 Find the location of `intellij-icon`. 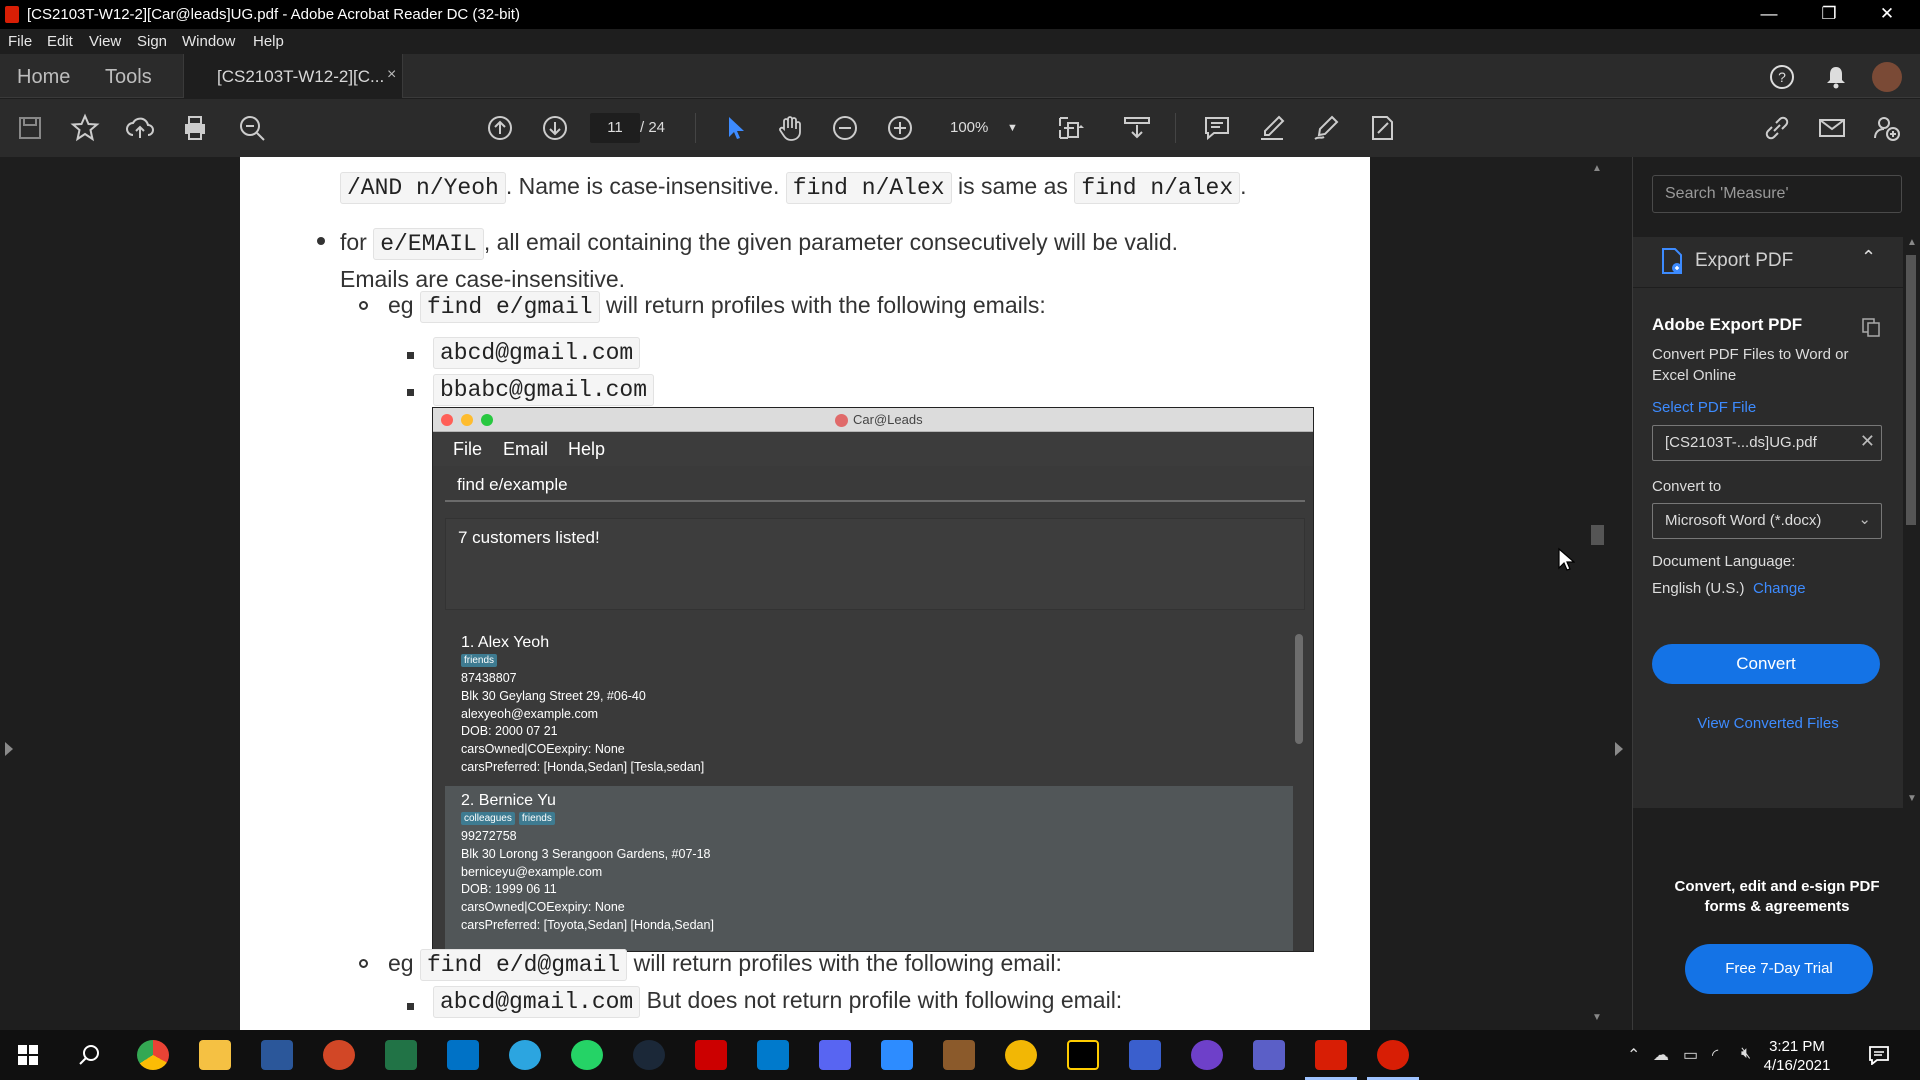

intellij-icon is located at coordinates (1083, 1055).